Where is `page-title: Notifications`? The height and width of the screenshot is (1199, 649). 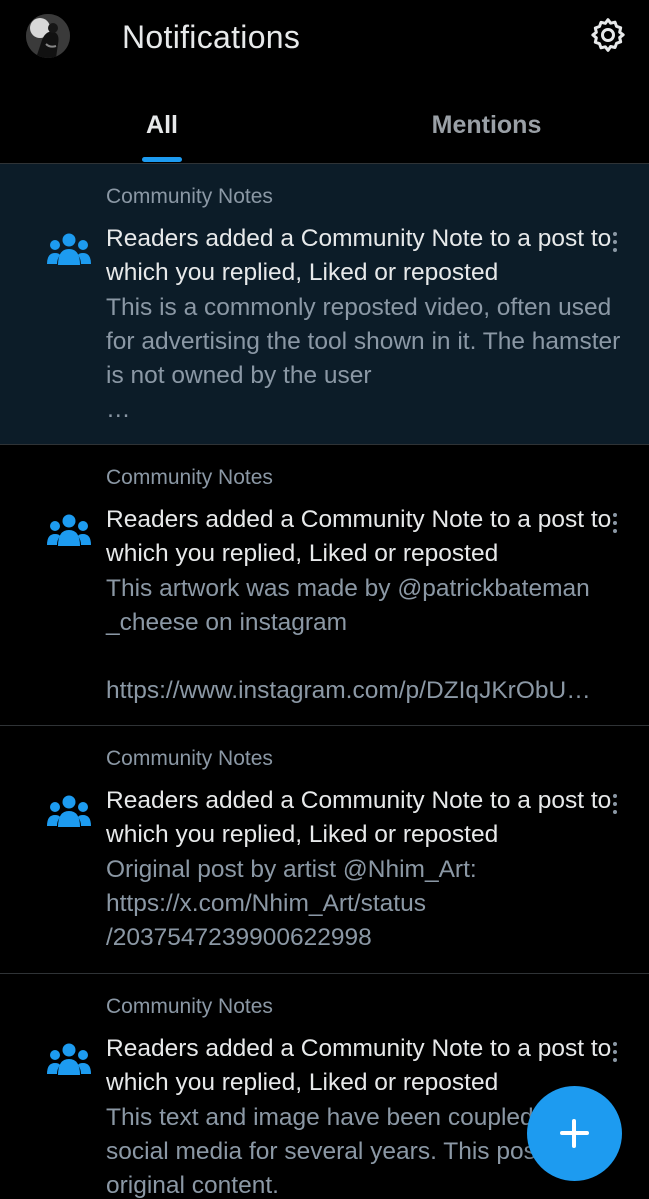
page-title: Notifications is located at coordinates (211, 37).